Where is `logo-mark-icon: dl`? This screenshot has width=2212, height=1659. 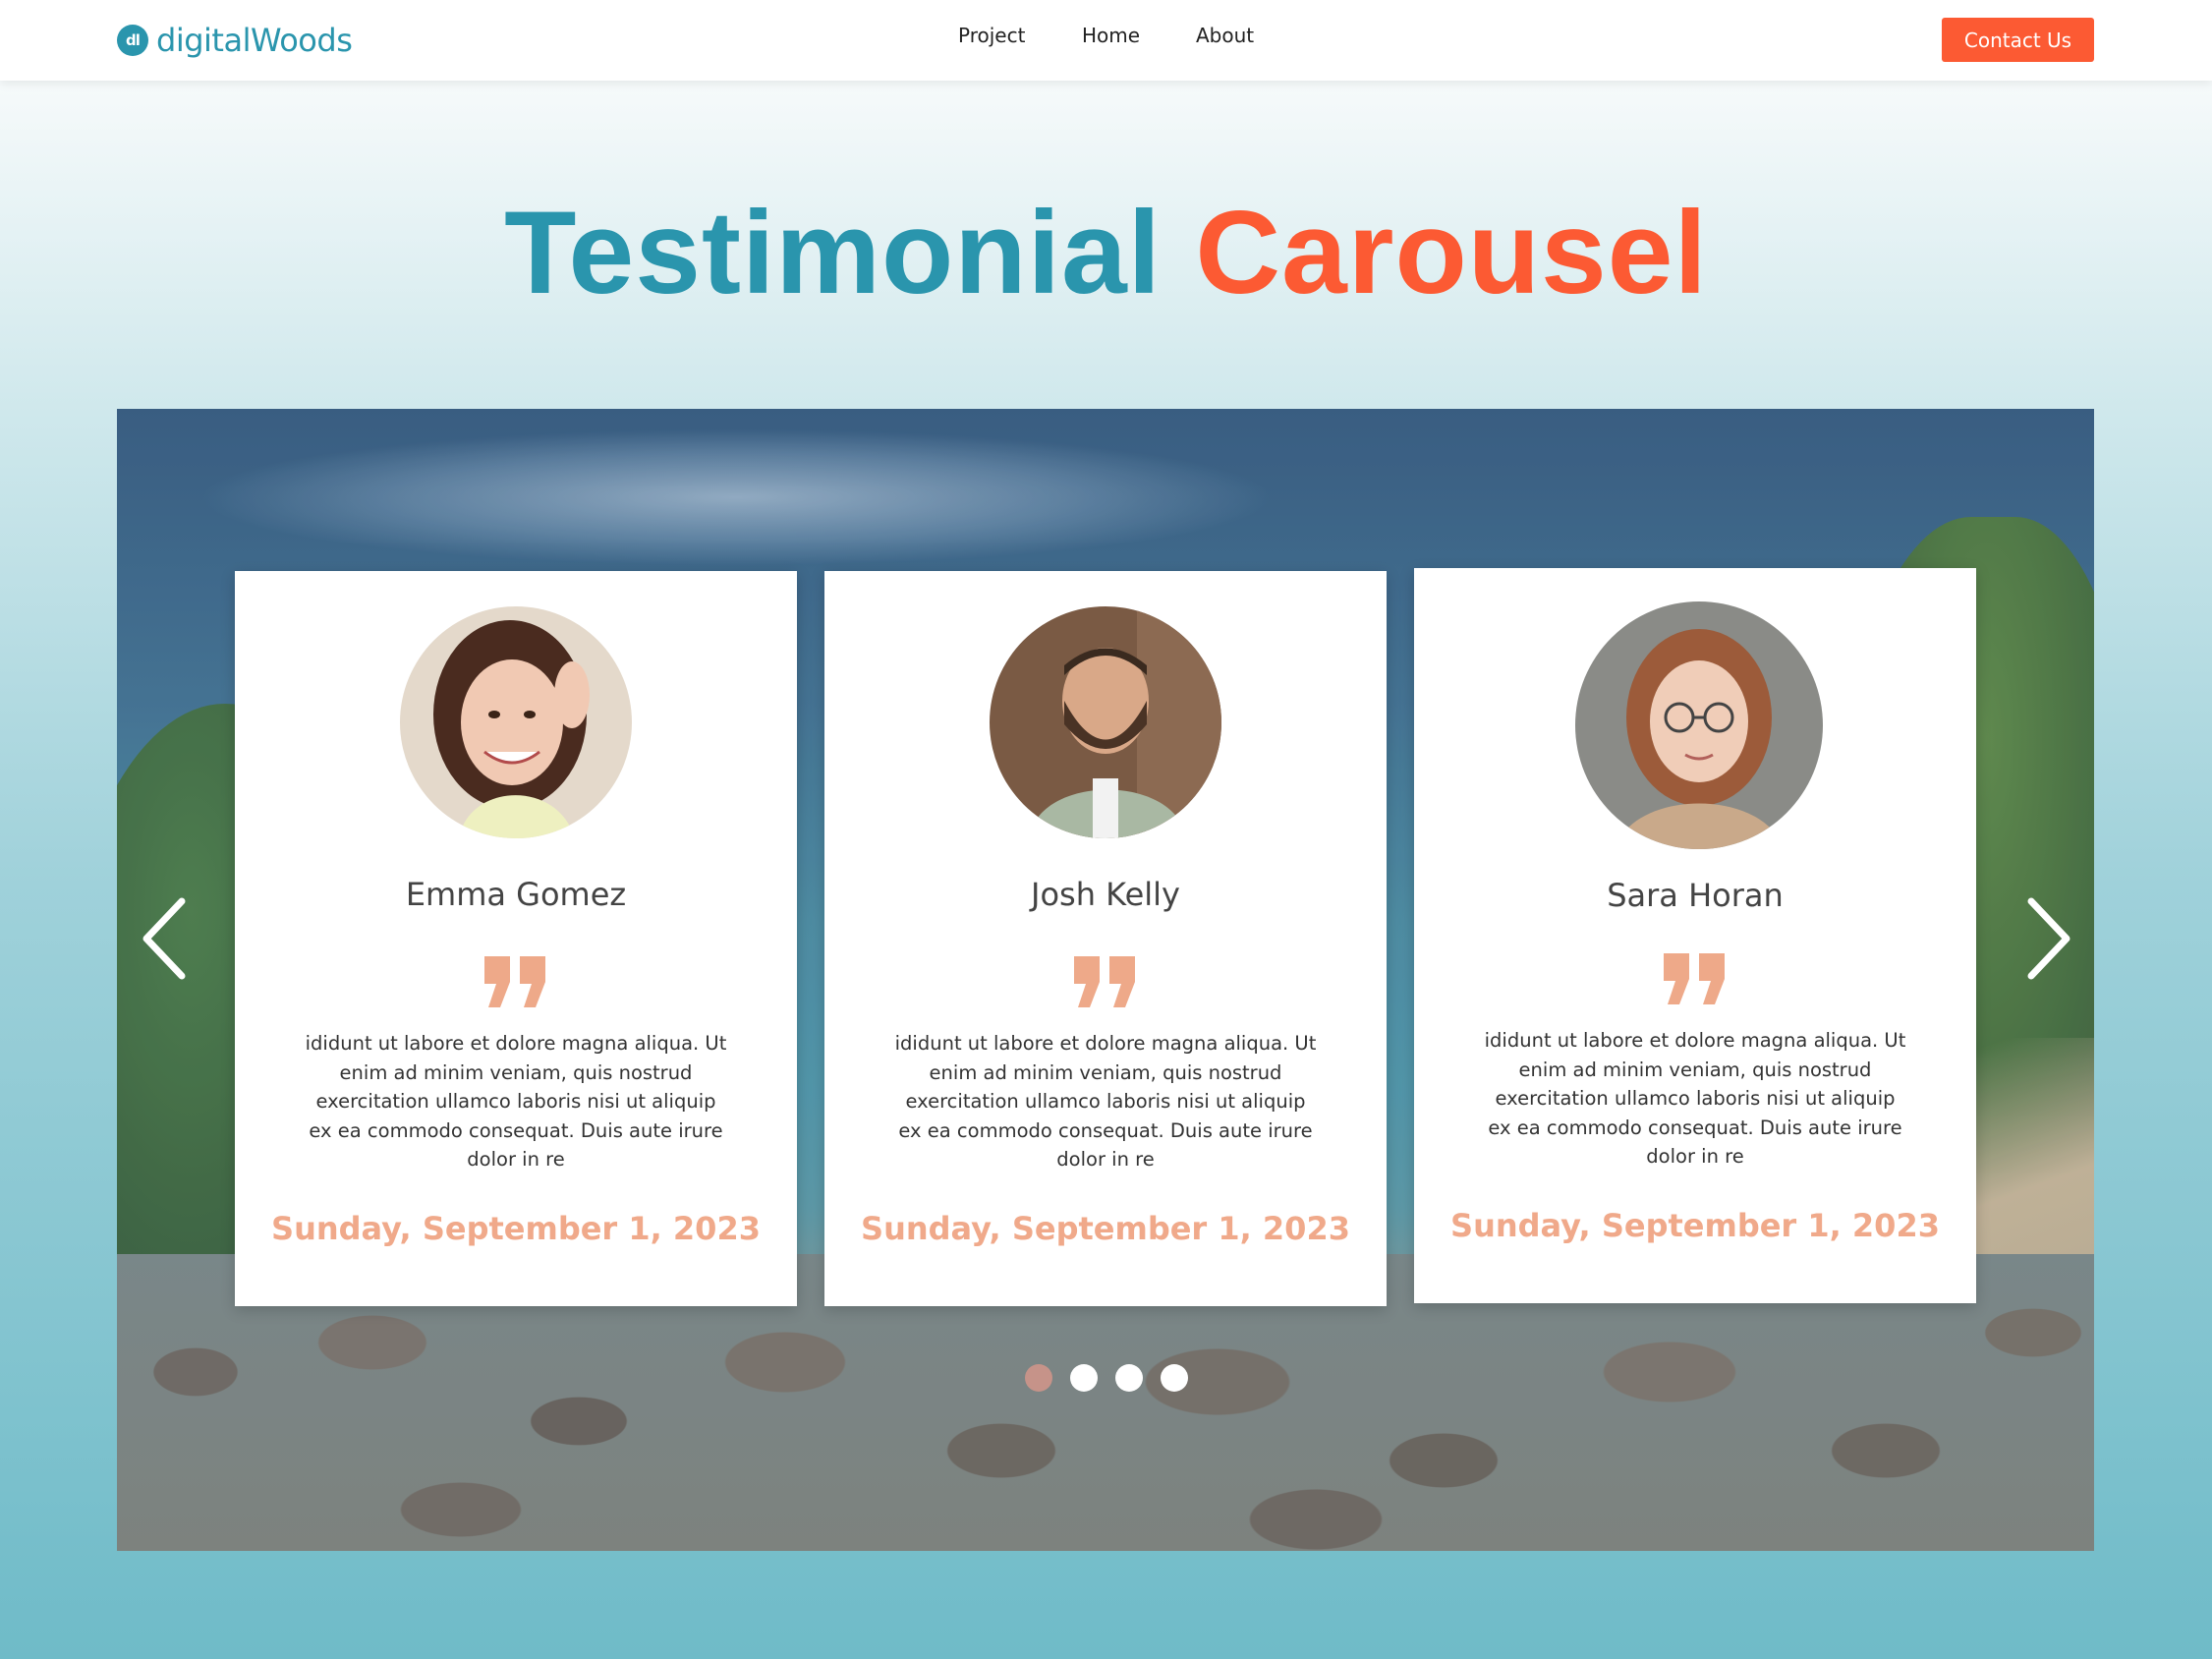 logo-mark-icon: dl is located at coordinates (132, 41).